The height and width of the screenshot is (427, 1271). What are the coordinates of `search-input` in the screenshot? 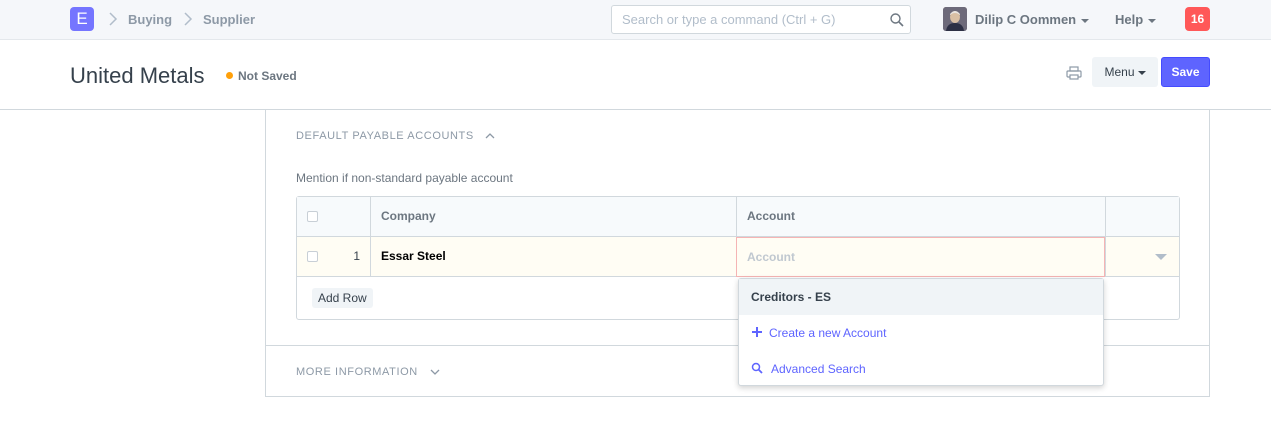 It's located at (744, 19).